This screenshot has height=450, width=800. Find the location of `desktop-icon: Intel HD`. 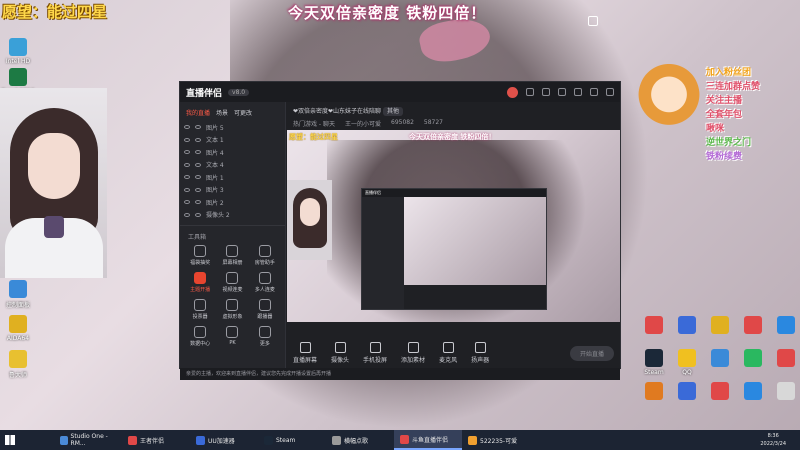

desktop-icon: Intel HD is located at coordinates (18, 51).